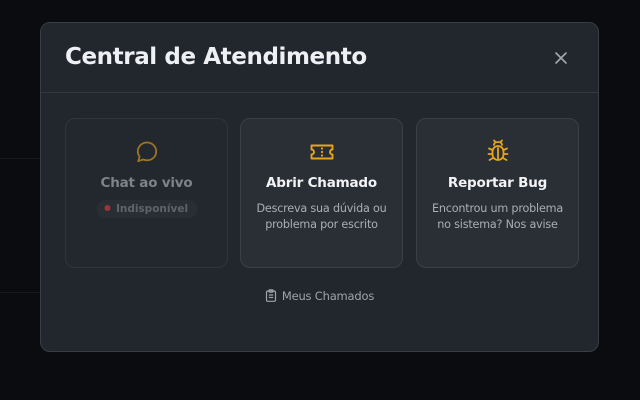 The image size is (640, 400). I want to click on chat-bubble-icon, so click(146, 152).